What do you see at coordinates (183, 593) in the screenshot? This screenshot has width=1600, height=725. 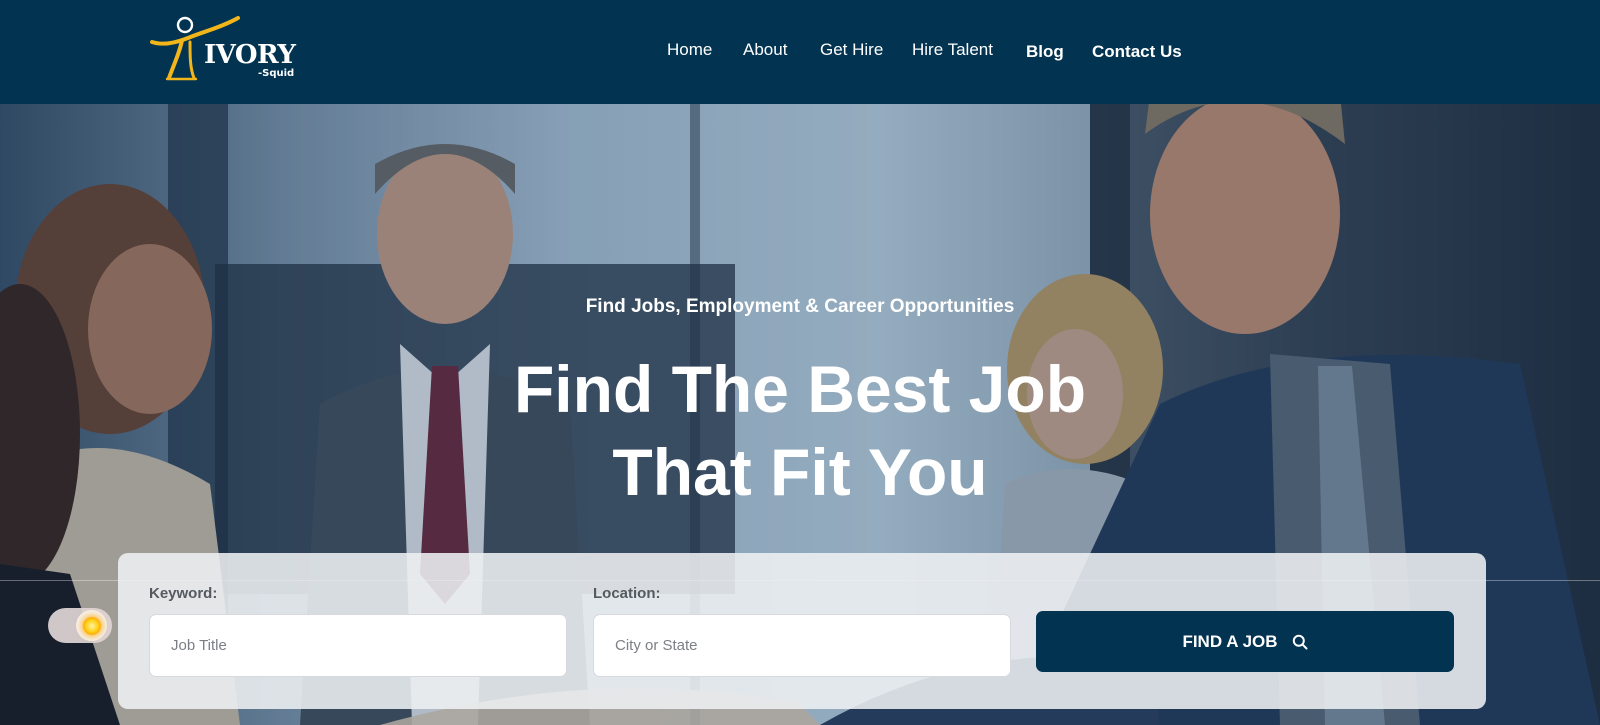 I see `keyword-label: Keyword:` at bounding box center [183, 593].